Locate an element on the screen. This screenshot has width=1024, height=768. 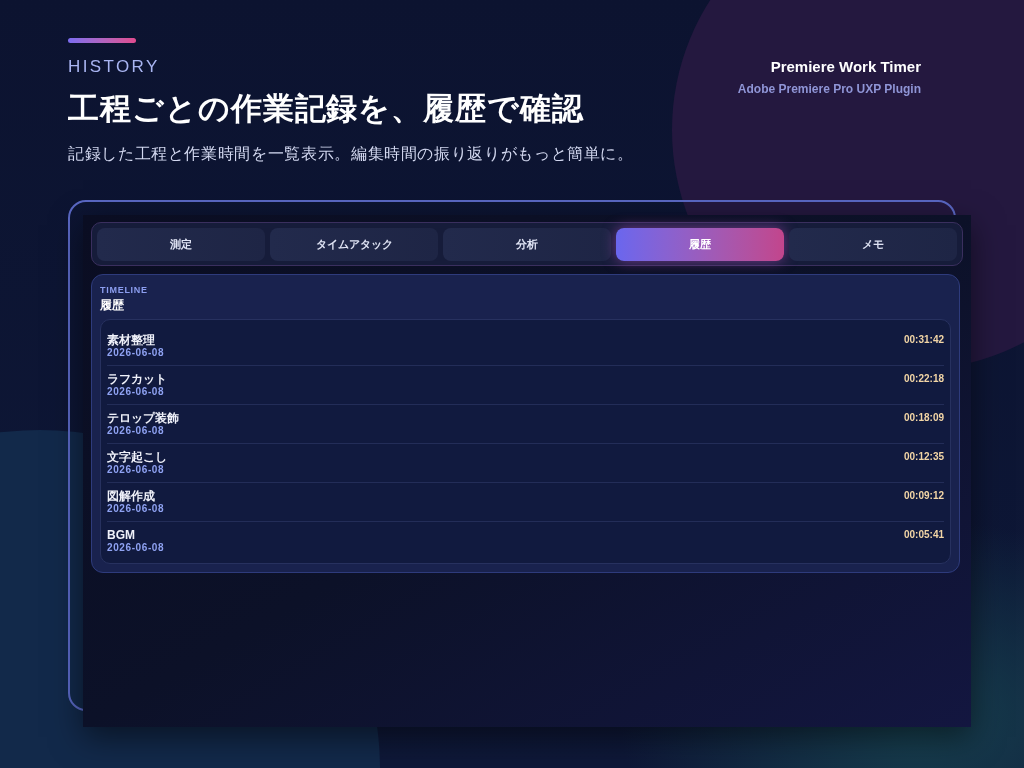
card-eyebrow: TIMELINE is located at coordinates (124, 290).